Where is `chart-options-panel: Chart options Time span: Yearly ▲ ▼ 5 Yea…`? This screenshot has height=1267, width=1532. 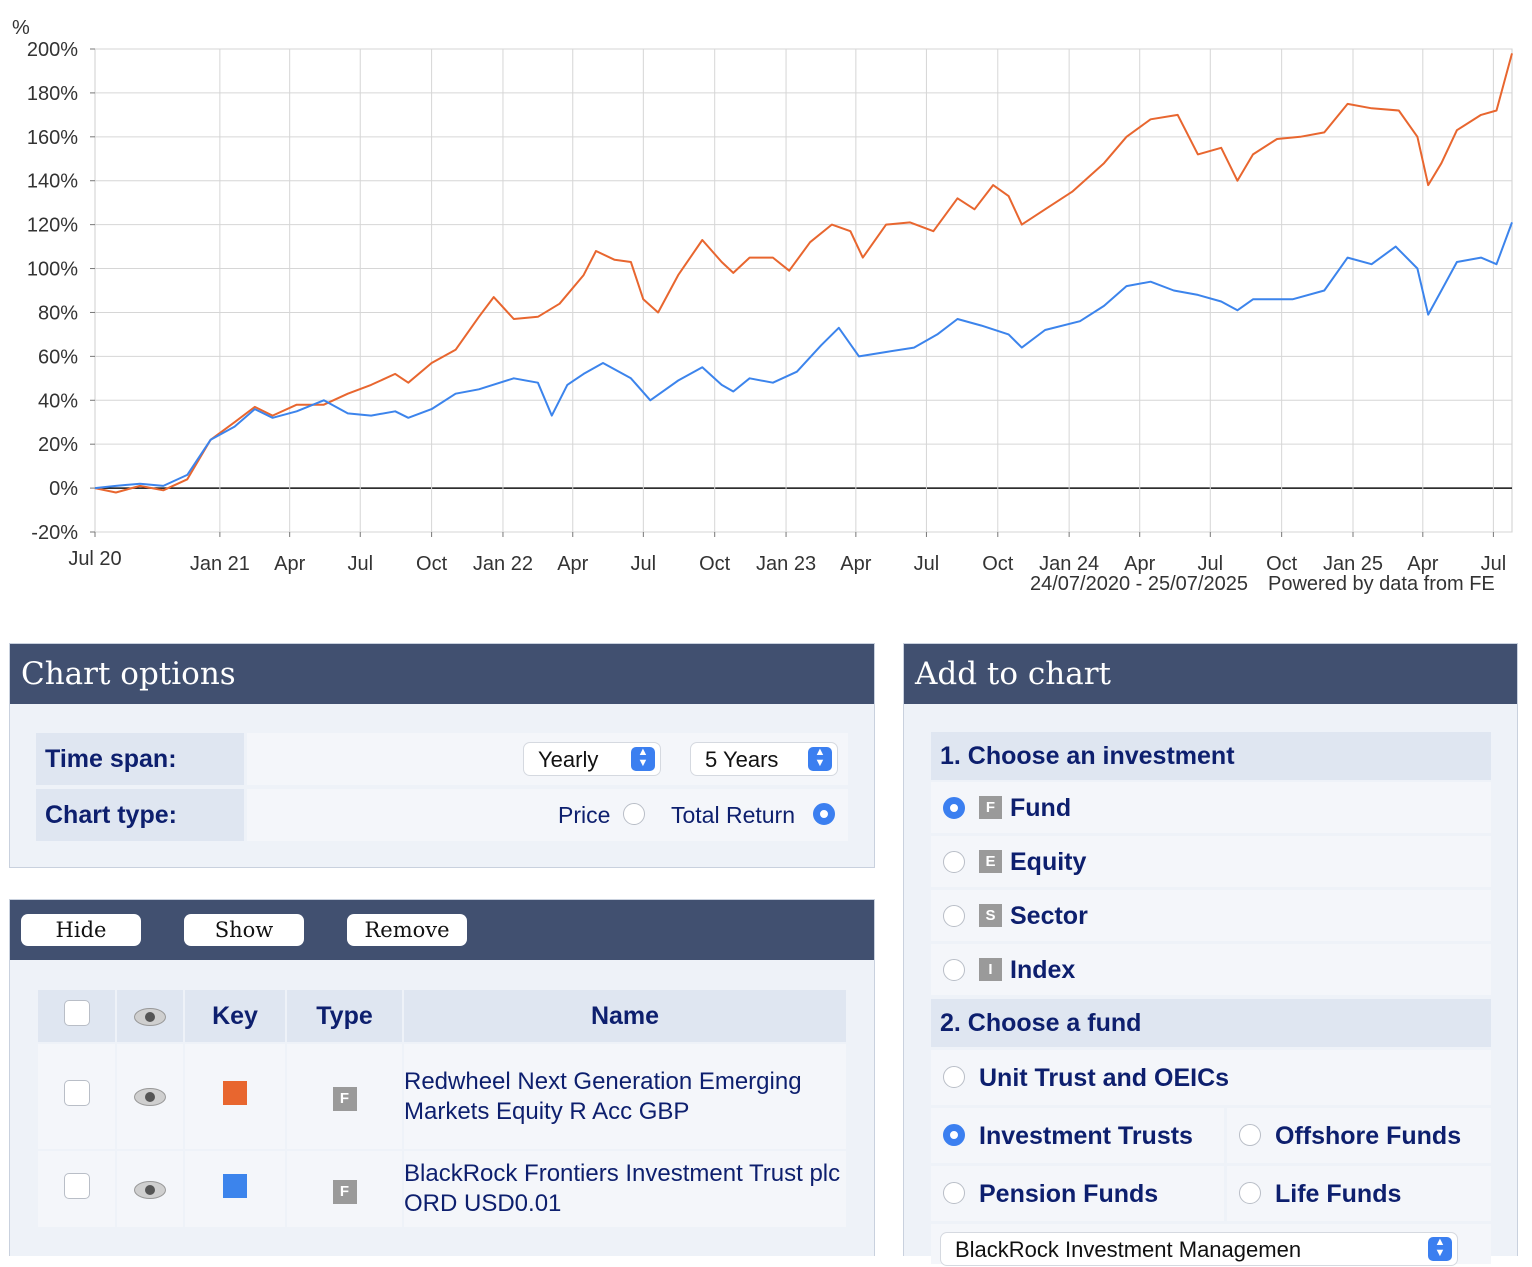
chart-options-panel: Chart options Time span: Yearly ▲ ▼ 5 Yea… is located at coordinates (442, 755).